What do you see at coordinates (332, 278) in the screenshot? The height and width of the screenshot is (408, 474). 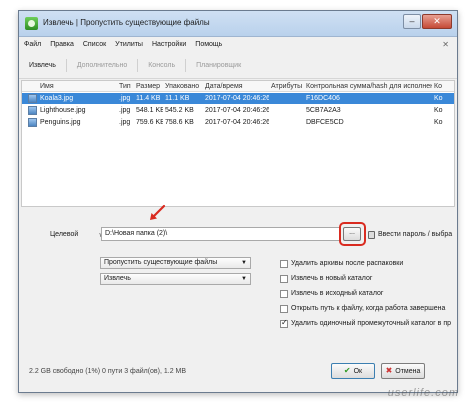 I see `option-label: Извлечь в новый каталог` at bounding box center [332, 278].